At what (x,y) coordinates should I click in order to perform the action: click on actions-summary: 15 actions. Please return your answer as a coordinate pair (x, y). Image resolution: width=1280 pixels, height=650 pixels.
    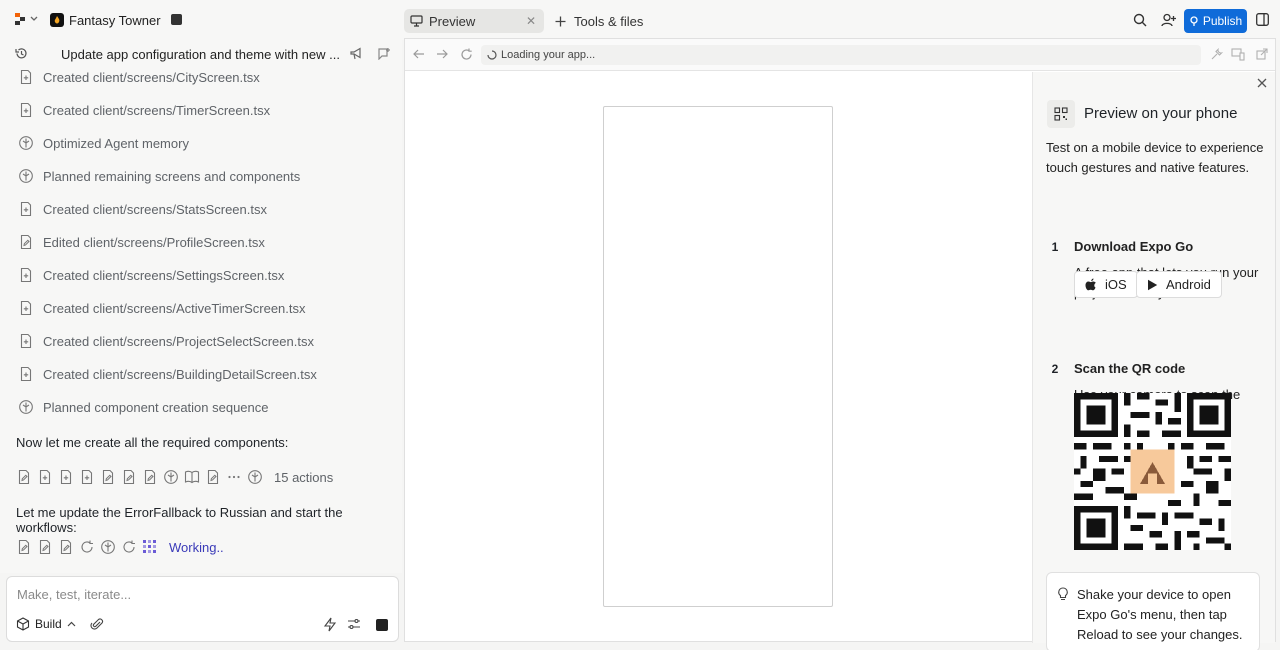
    Looking at the image, I should click on (174, 477).